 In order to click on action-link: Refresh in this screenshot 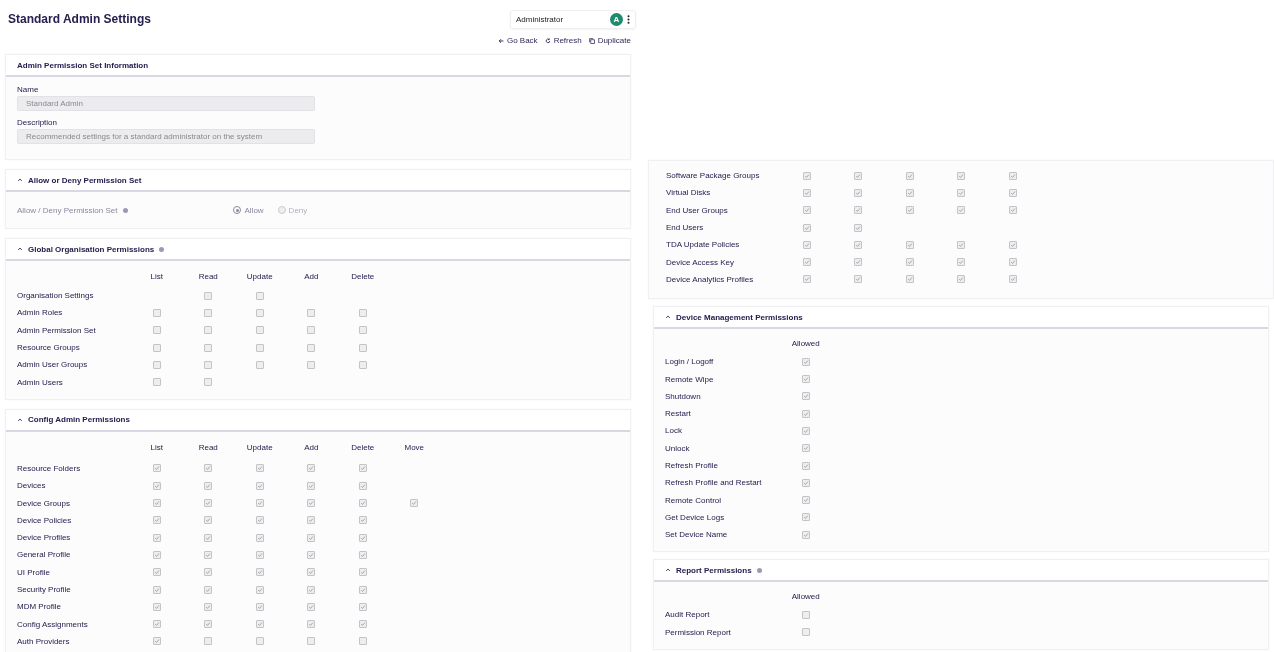, I will do `click(563, 40)`.